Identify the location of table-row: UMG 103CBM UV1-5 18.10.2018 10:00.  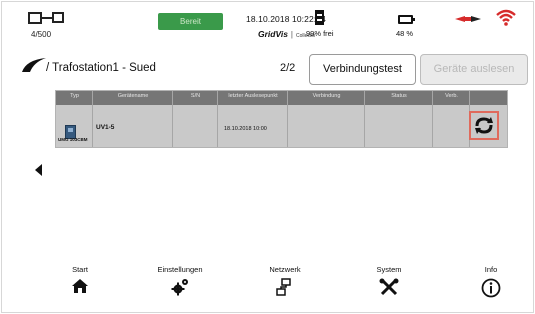
(281, 127).